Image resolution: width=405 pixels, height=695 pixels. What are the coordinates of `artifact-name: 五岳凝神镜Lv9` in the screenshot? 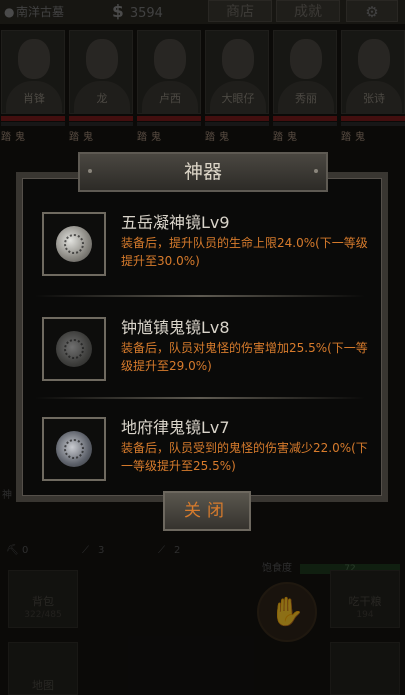 It's located at (175, 222).